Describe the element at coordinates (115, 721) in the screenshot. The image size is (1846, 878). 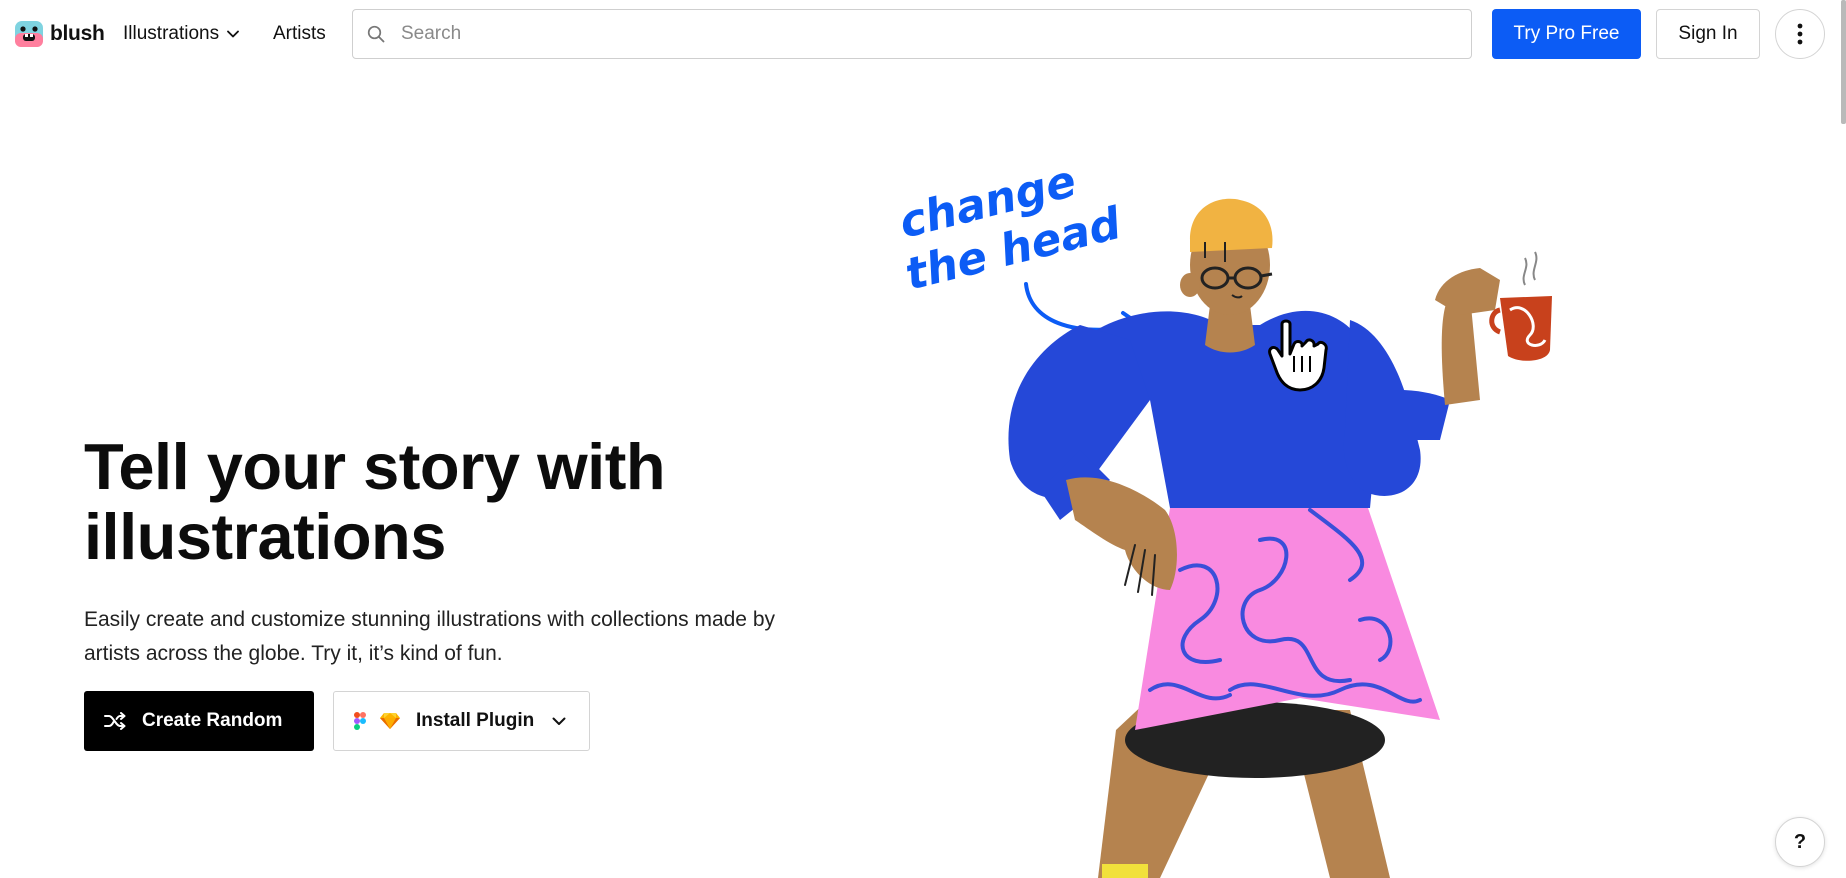
I see `shuffle-icon` at that location.